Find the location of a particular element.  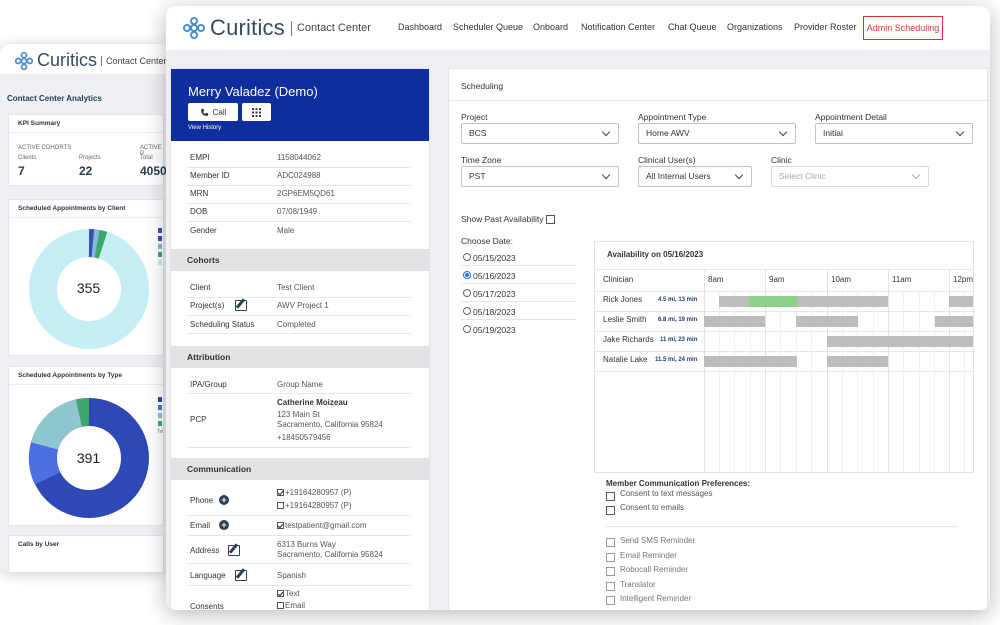

call-button: Call is located at coordinates (213, 112).